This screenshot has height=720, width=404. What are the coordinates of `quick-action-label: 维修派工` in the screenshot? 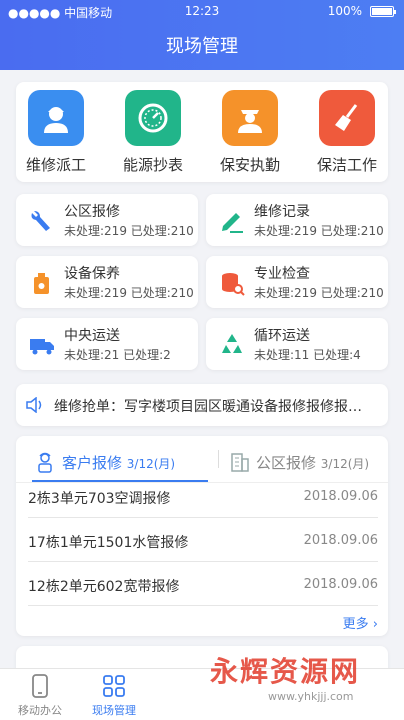 It's located at (55, 165).